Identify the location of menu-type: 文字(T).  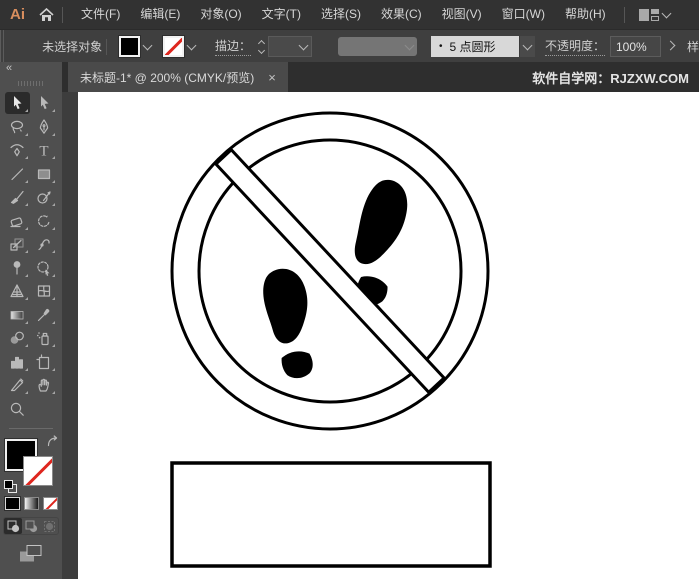
(281, 14).